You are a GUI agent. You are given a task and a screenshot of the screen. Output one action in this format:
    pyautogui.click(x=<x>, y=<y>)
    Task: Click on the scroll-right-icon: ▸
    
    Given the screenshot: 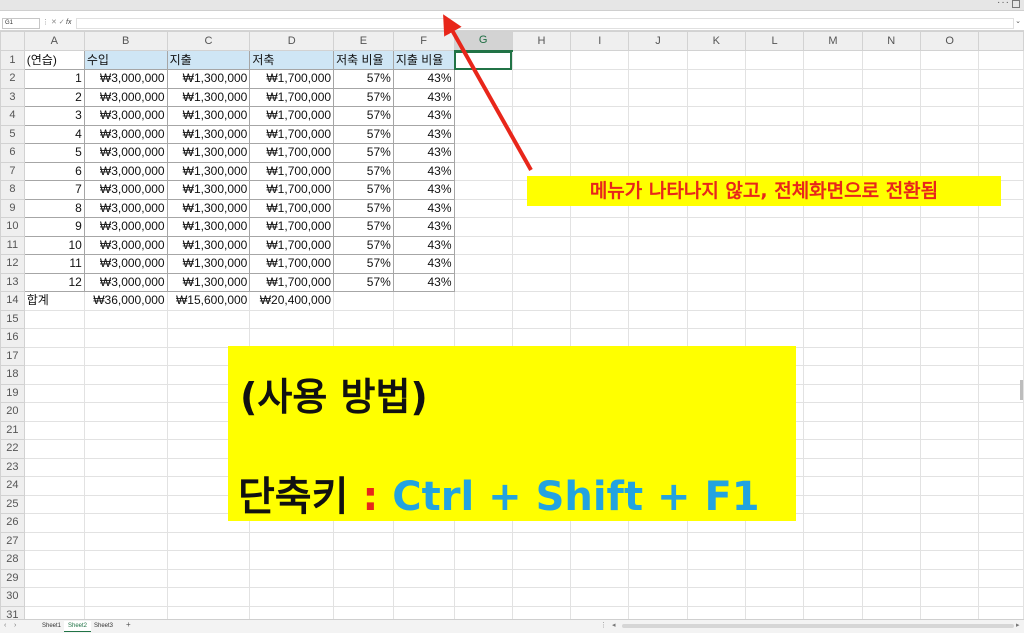 What is the action you would take?
    pyautogui.click(x=1018, y=625)
    